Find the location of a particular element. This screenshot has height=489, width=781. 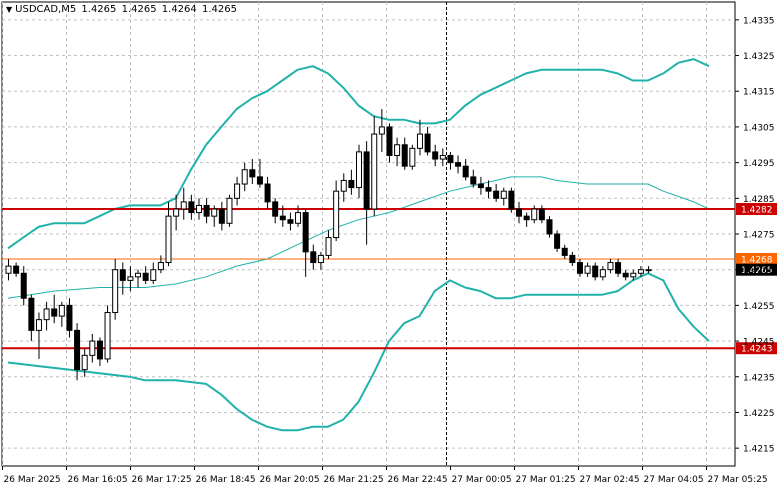

y-tick-label: 1.4215 is located at coordinates (759, 450).